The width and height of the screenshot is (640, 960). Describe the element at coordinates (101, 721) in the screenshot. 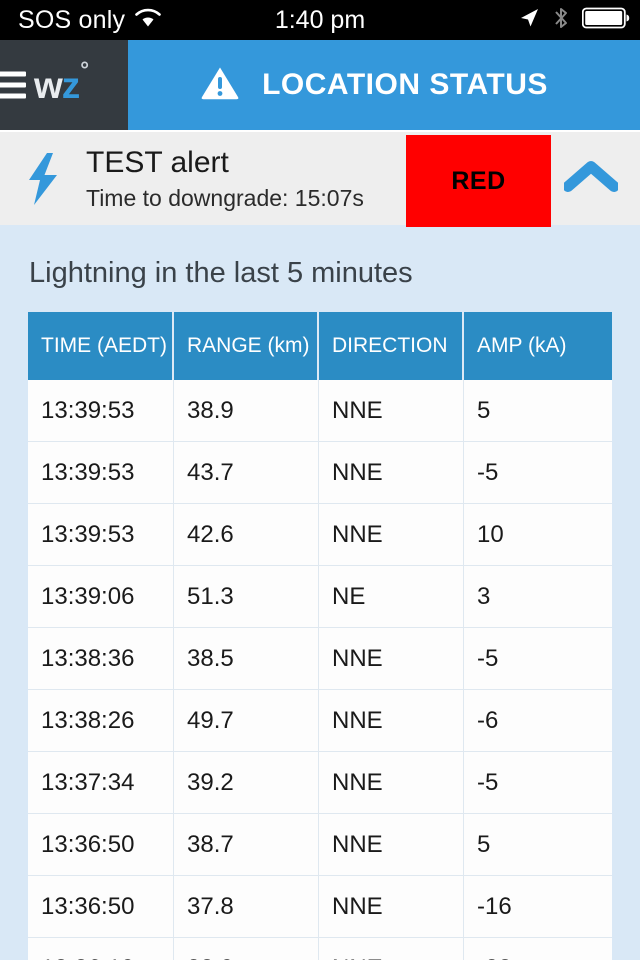

I see `cell-time: 13:38:26` at that location.